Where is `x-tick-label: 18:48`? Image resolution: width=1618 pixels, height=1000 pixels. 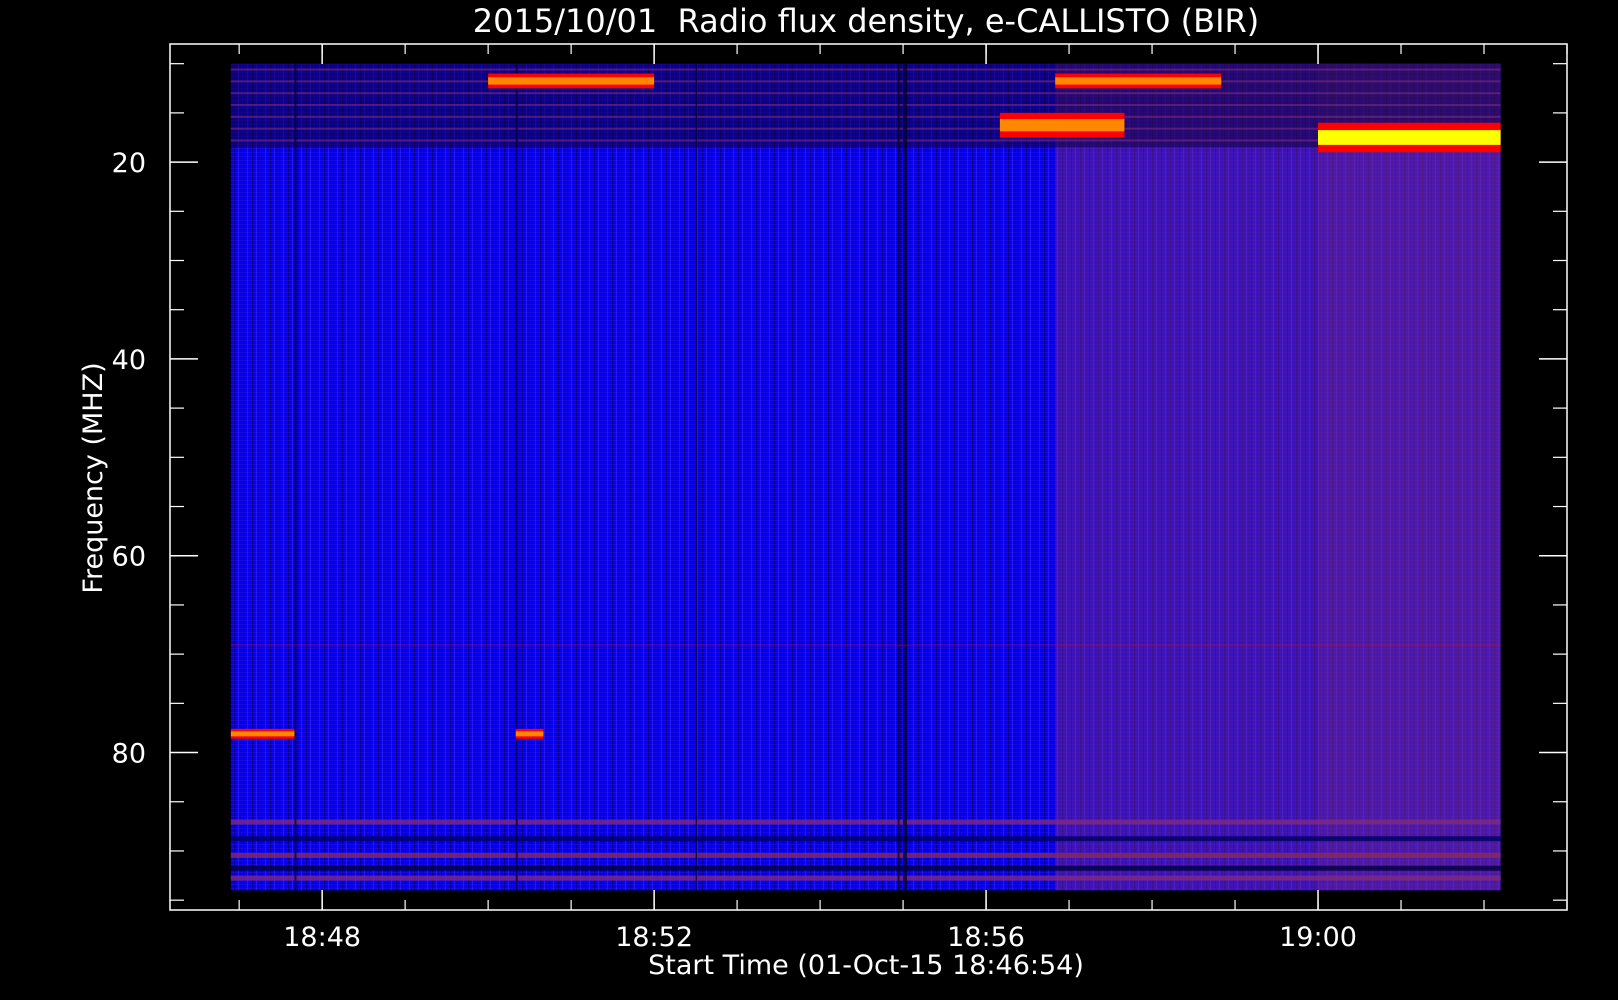 x-tick-label: 18:48 is located at coordinates (322, 937).